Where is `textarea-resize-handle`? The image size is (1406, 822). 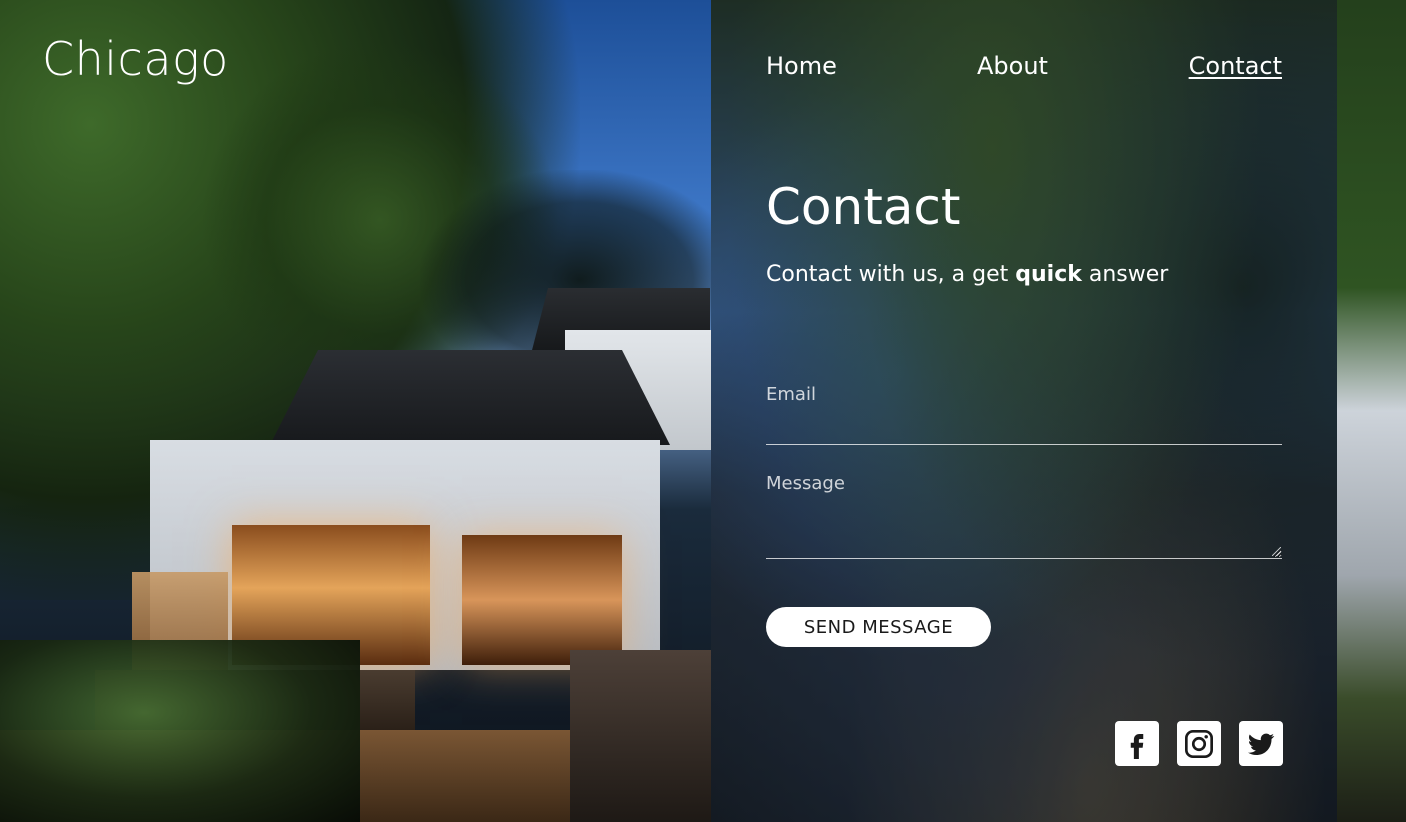
textarea-resize-handle is located at coordinates (1276, 551).